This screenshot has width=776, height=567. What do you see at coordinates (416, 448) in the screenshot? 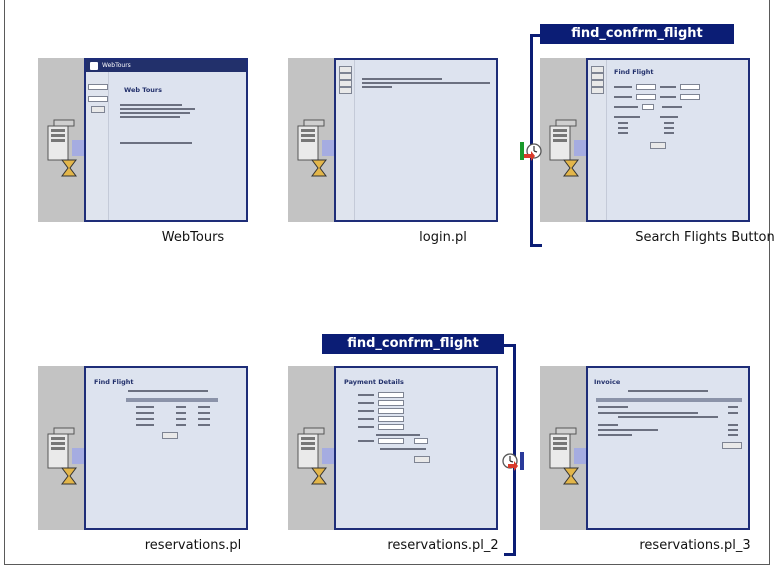
I see `step-thumbnail: Payment Details` at bounding box center [416, 448].